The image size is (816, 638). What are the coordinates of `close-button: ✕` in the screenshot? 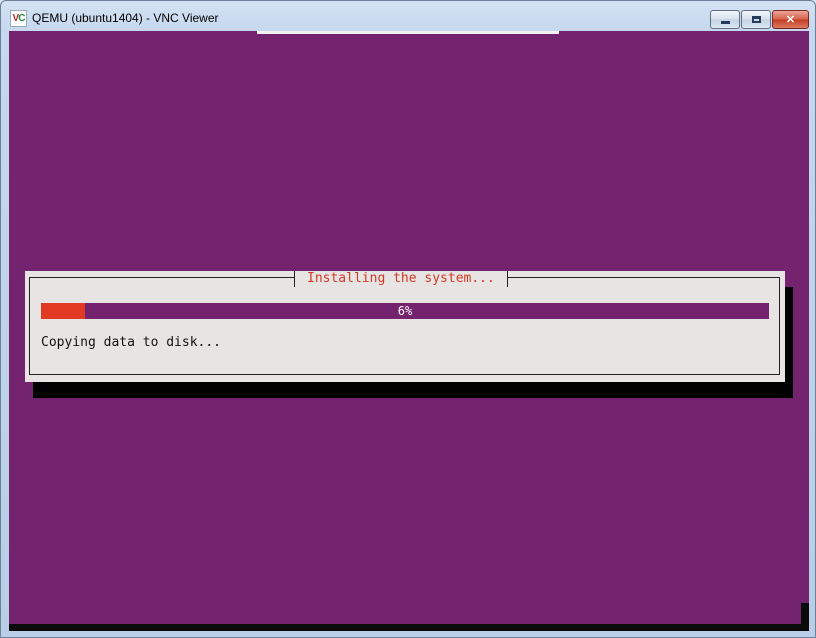 It's located at (790, 19).